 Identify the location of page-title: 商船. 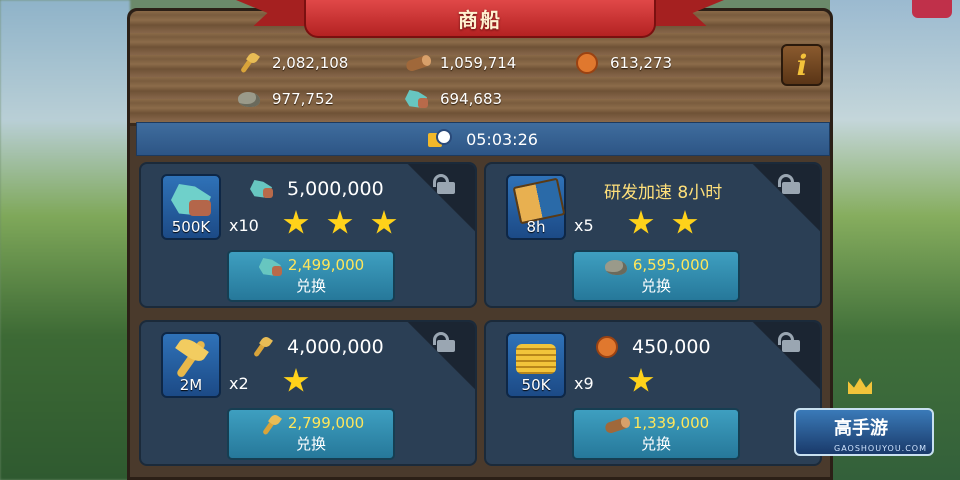
(480, 19).